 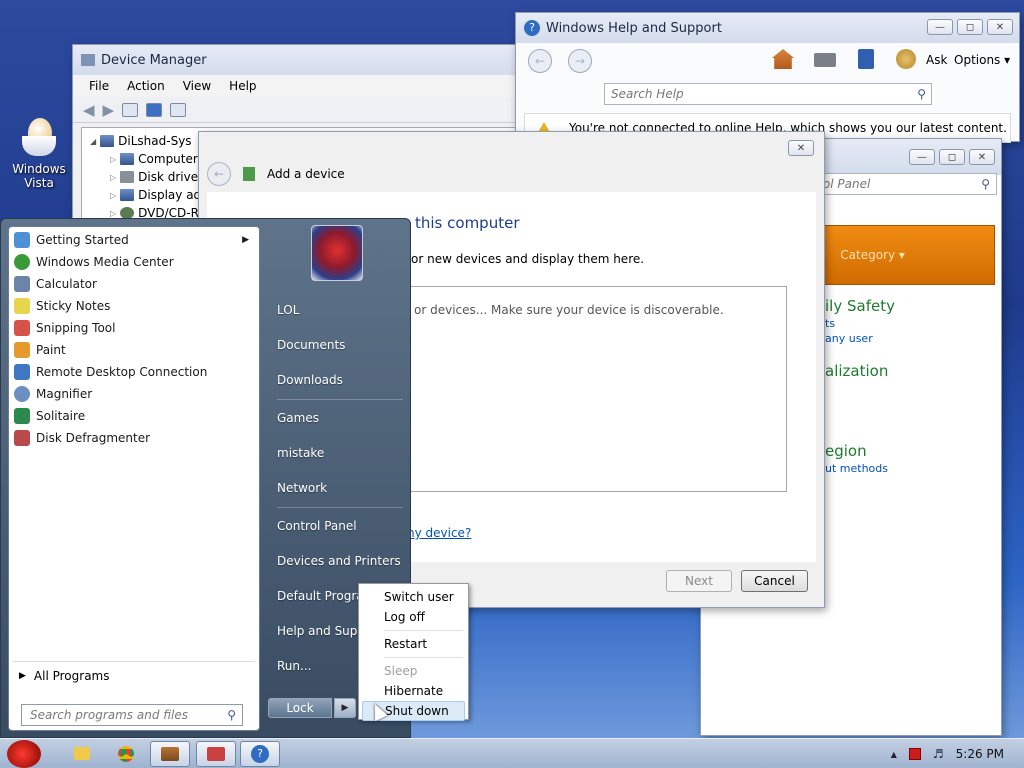 I want to click on program-item: Remote Desktop Connection, so click(x=134, y=372).